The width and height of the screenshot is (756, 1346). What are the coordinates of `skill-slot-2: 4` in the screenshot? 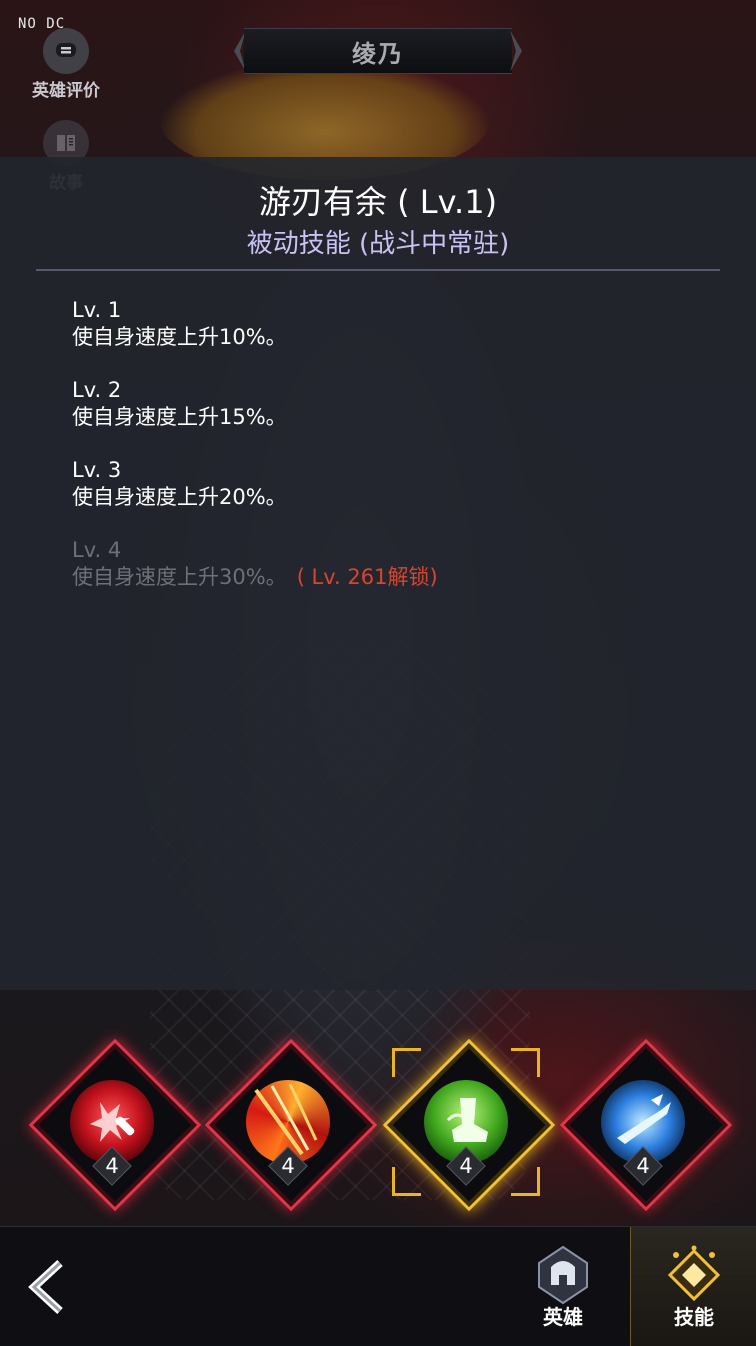 It's located at (291, 1125).